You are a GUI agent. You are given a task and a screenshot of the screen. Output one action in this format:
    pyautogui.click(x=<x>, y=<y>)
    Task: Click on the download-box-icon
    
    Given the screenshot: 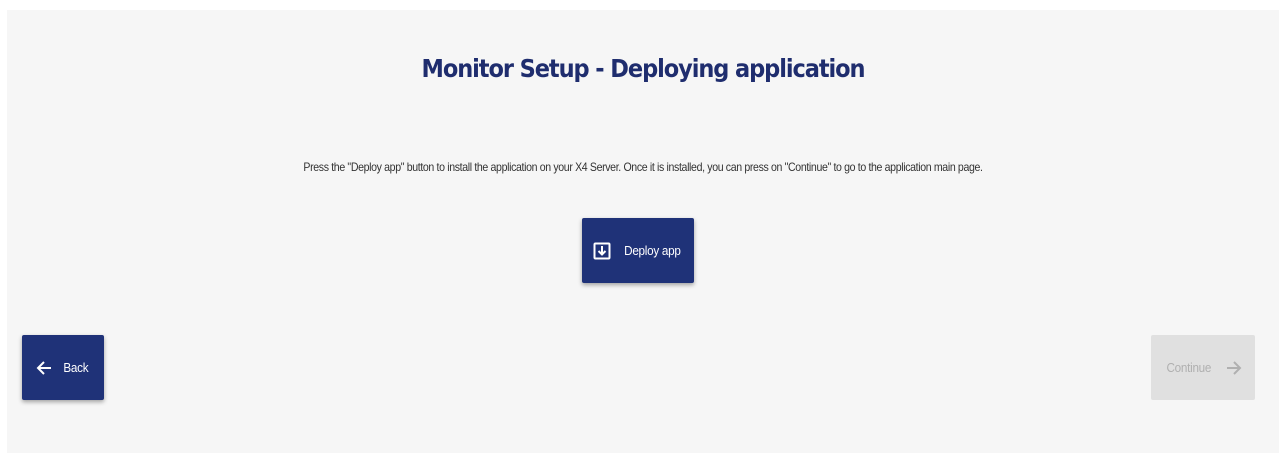 What is the action you would take?
    pyautogui.click(x=602, y=251)
    